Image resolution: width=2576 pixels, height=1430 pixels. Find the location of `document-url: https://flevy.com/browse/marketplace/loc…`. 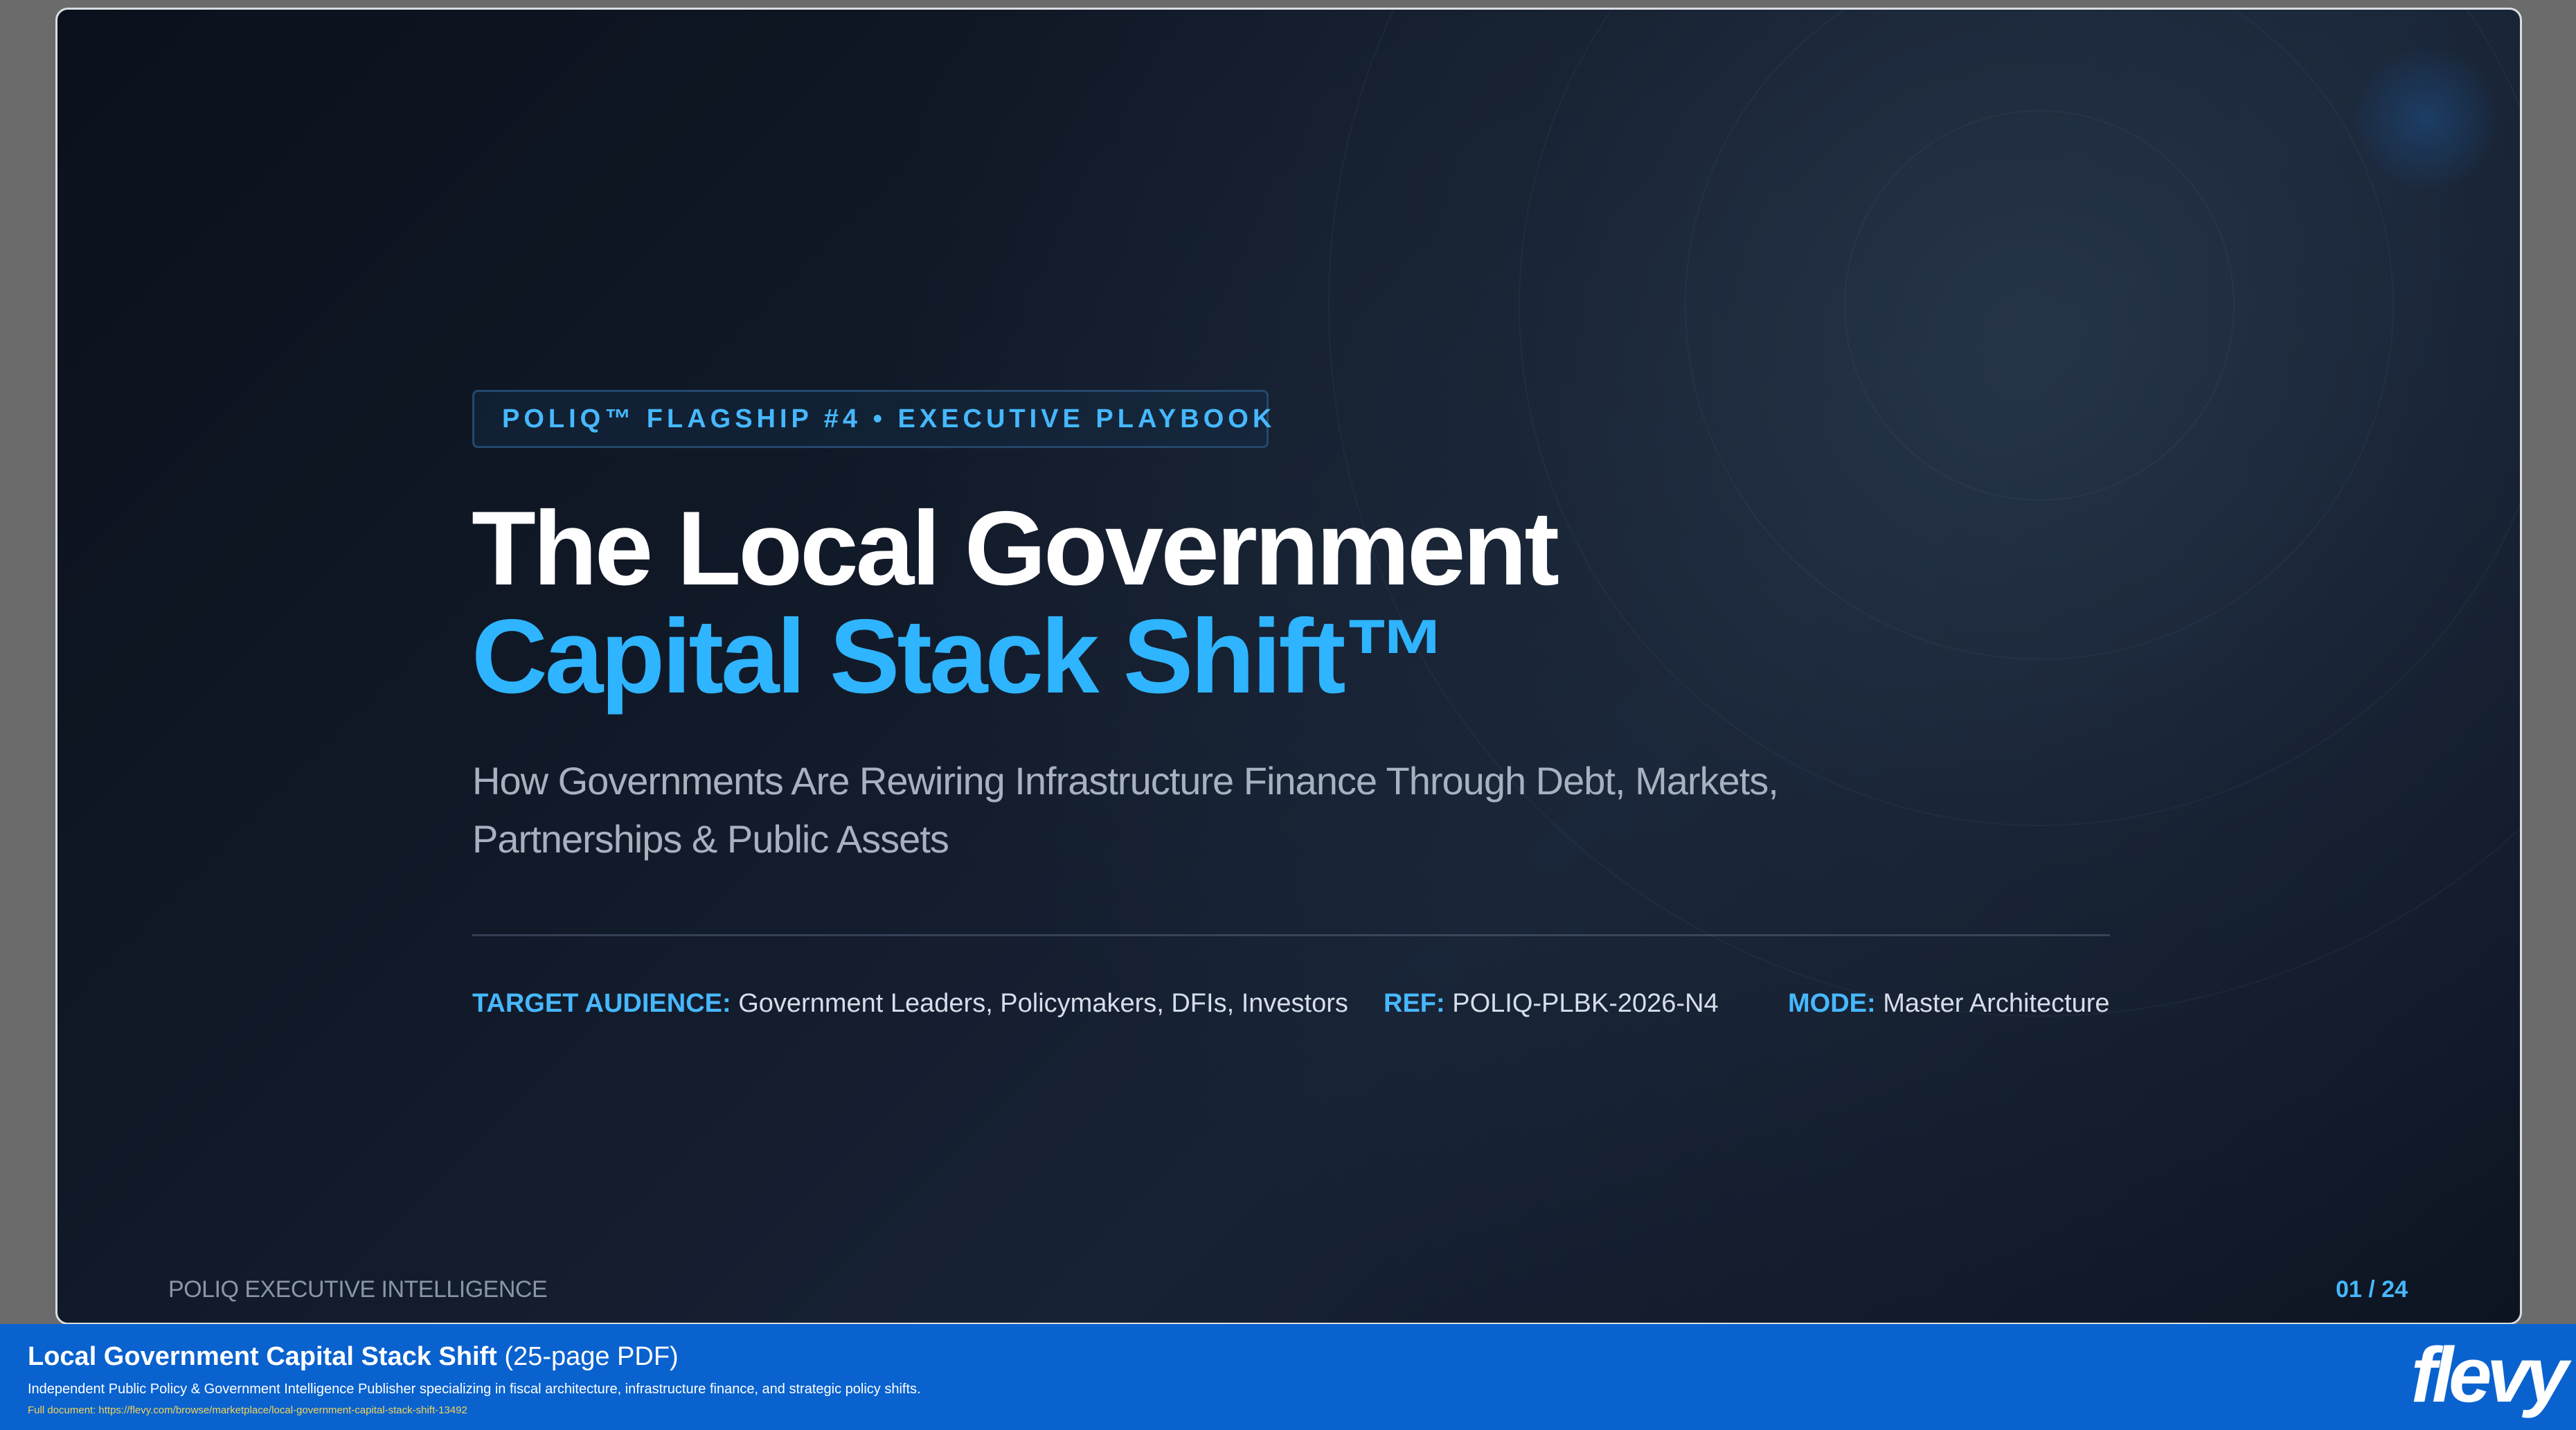

document-url: https://flevy.com/browse/marketplace/loc… is located at coordinates (282, 1410).